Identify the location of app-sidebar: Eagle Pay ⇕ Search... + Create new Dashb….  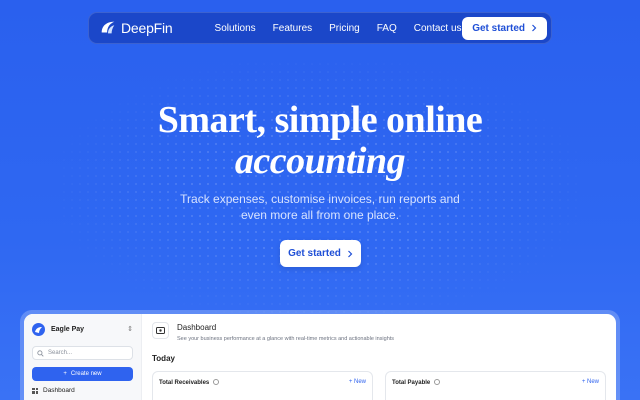
(83, 357).